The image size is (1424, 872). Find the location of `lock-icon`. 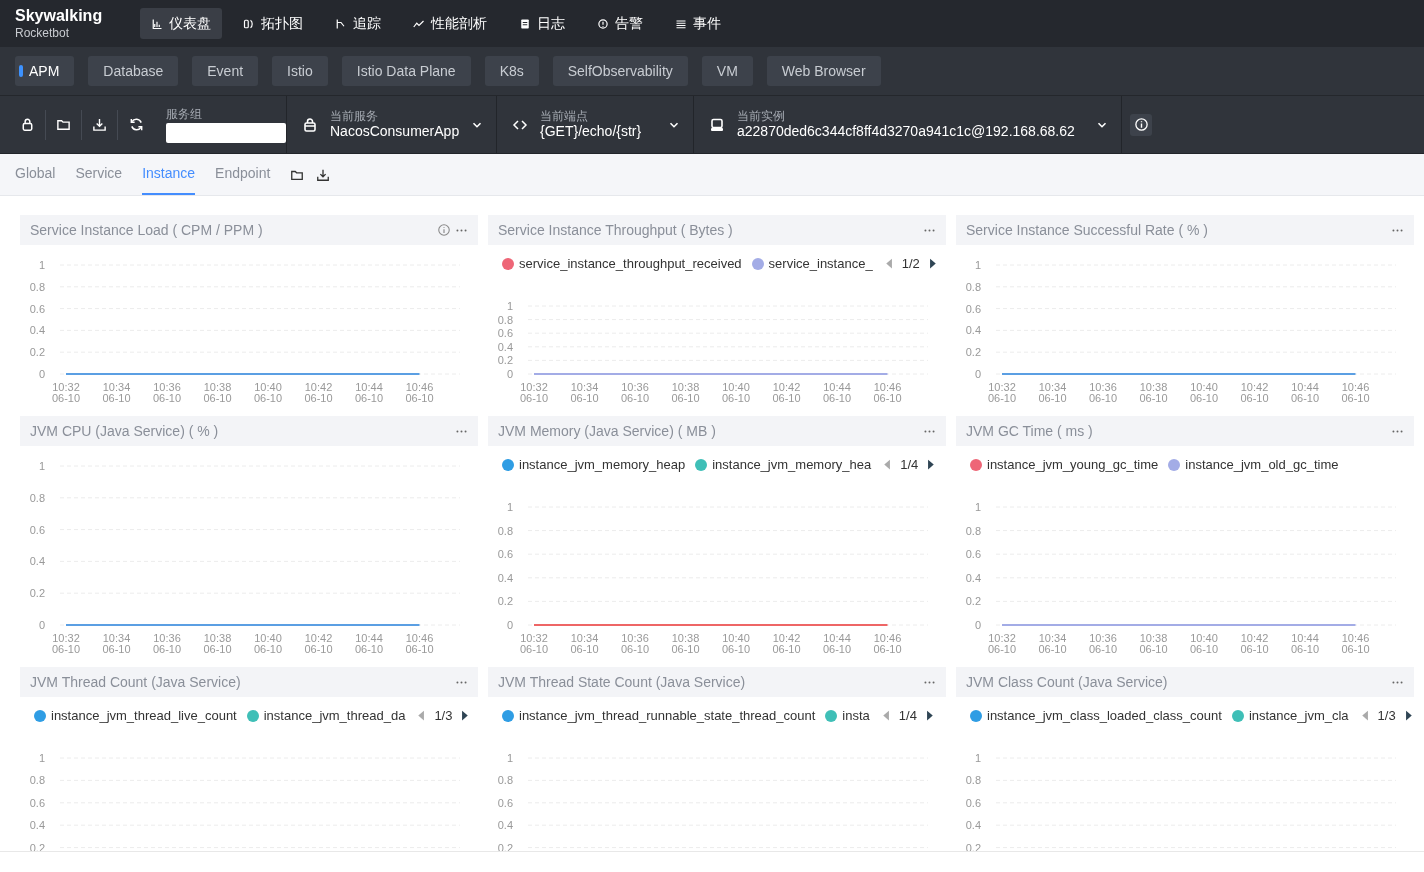

lock-icon is located at coordinates (27, 124).